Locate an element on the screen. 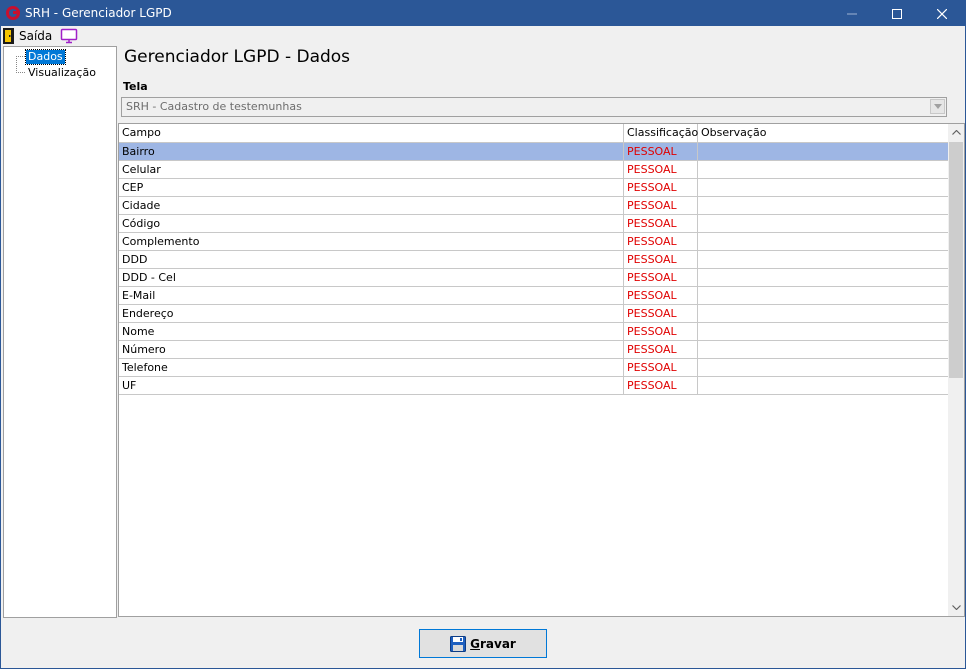 This screenshot has width=966, height=669. table-row: Telefone PESSOAL is located at coordinates (533, 368).